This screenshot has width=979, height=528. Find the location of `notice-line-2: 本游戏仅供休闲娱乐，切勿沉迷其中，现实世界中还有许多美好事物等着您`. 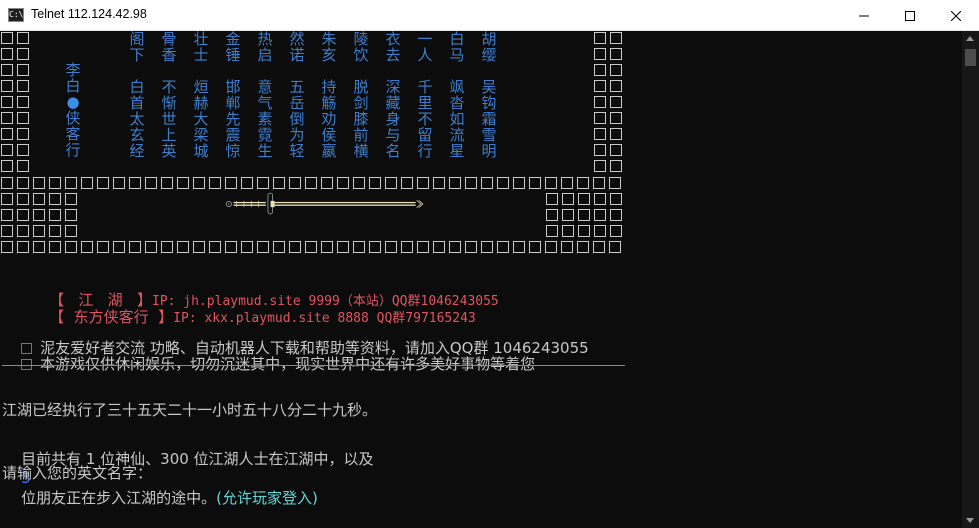

notice-line-2: 本游戏仅供休闲娱乐，切勿沉迷其中，现实世界中还有许多美好事物等着您 is located at coordinates (268, 363).